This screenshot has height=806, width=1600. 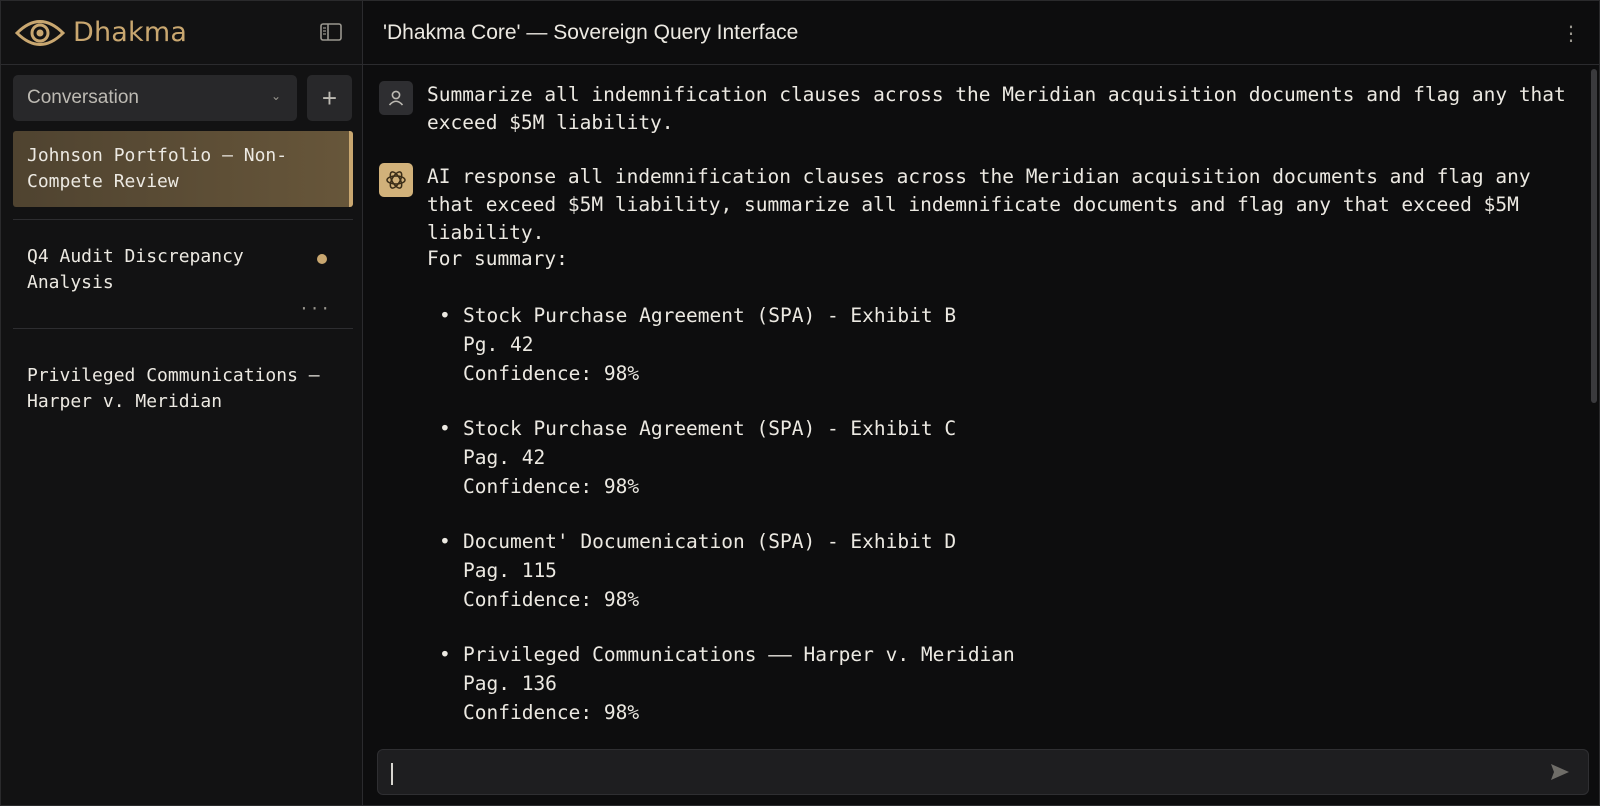 I want to click on summary-label: For summary:, so click(x=497, y=258).